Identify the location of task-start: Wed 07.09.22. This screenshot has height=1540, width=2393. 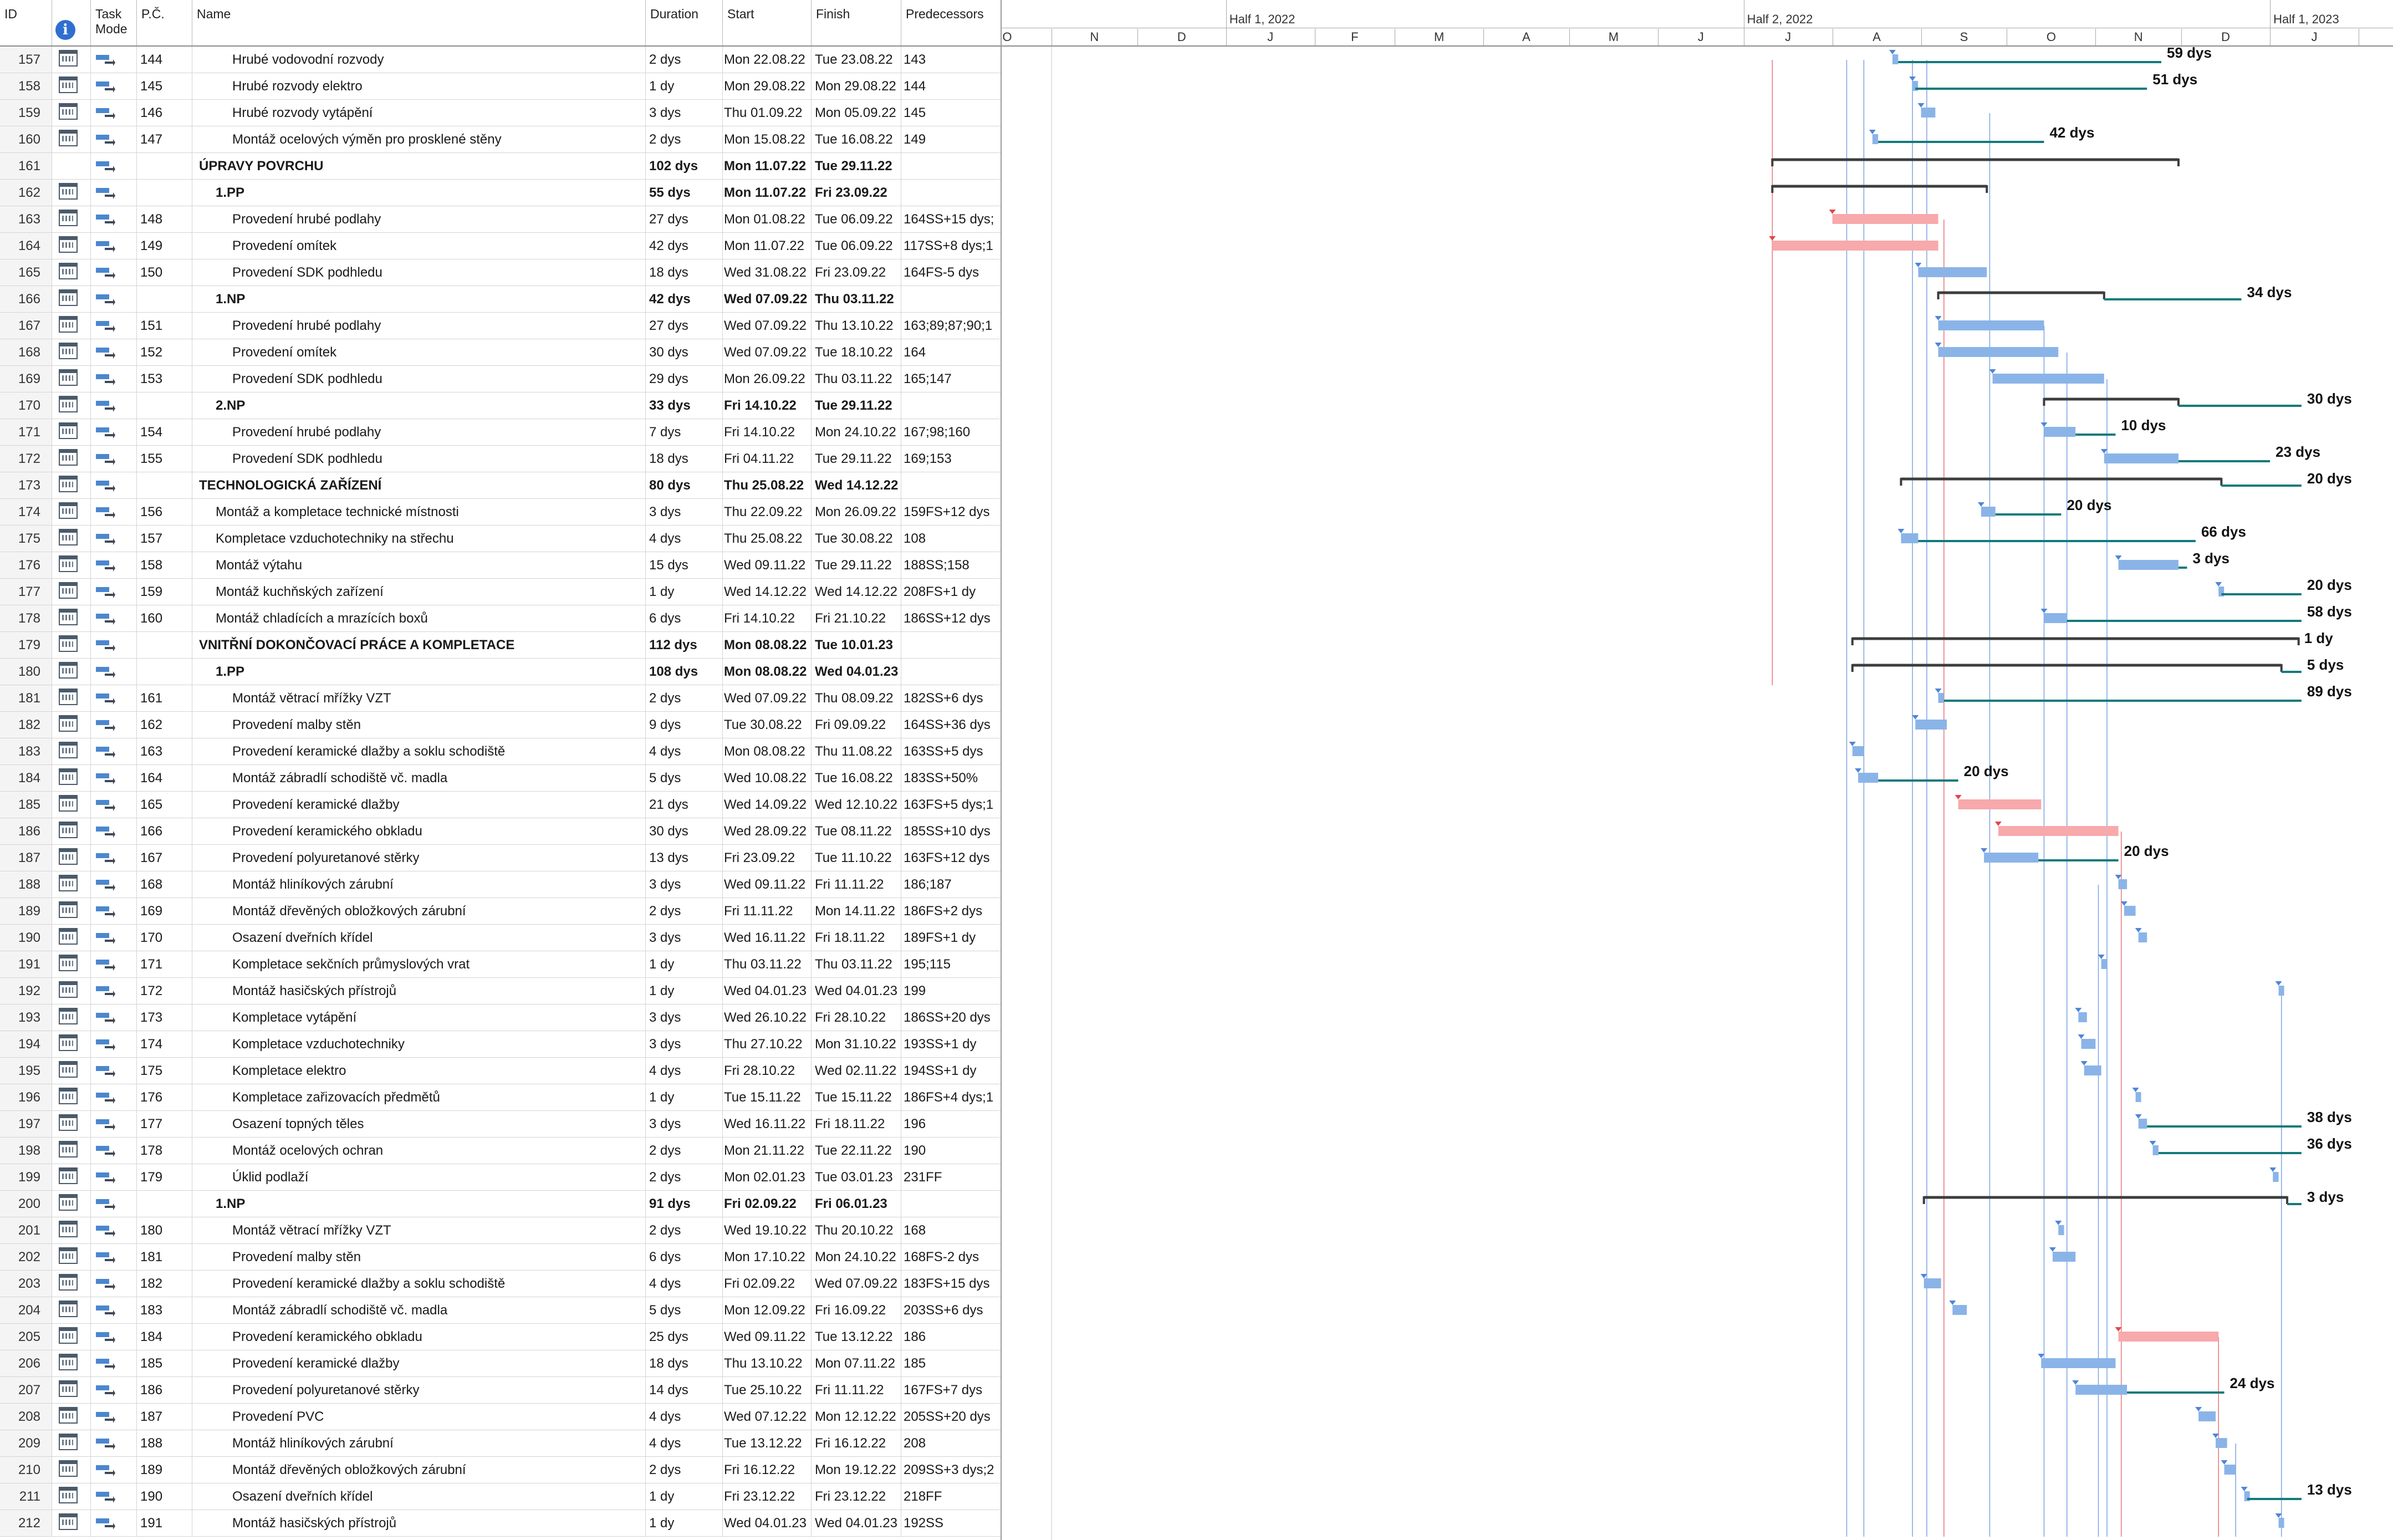
(768, 326).